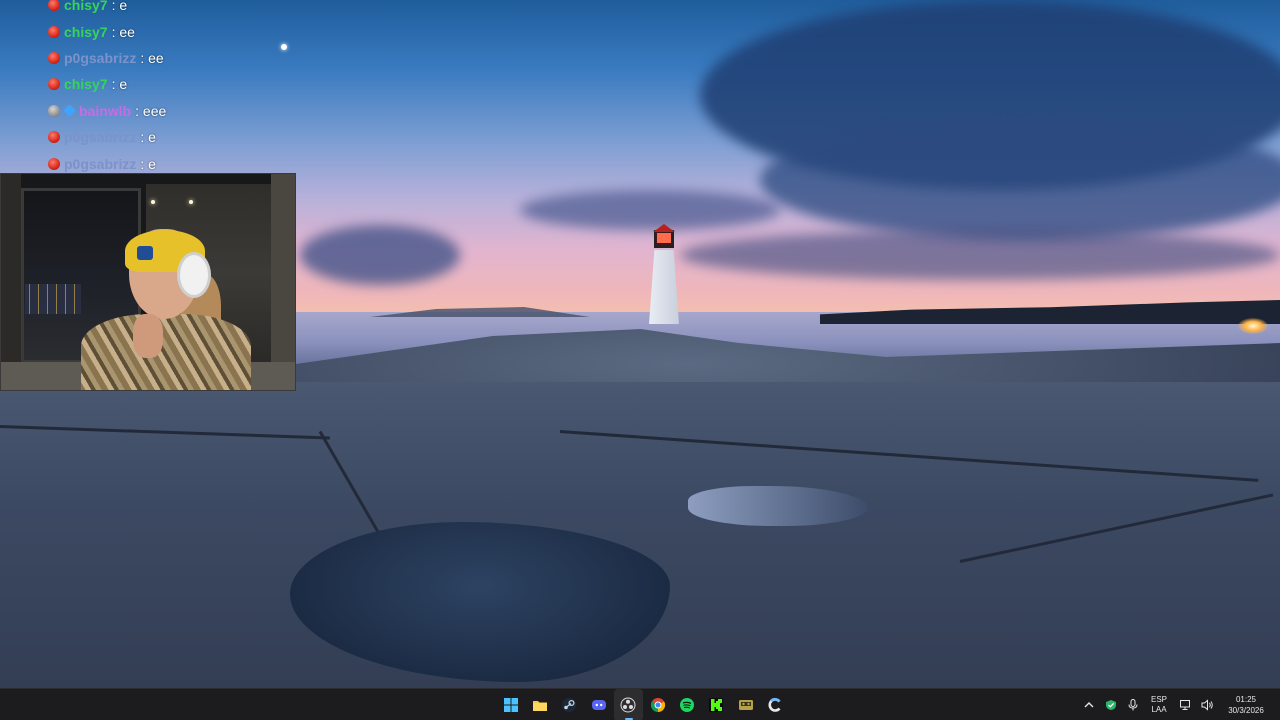  Describe the element at coordinates (173, 58) in the screenshot. I see `chat-message: p0gsabrizz: ee` at that location.